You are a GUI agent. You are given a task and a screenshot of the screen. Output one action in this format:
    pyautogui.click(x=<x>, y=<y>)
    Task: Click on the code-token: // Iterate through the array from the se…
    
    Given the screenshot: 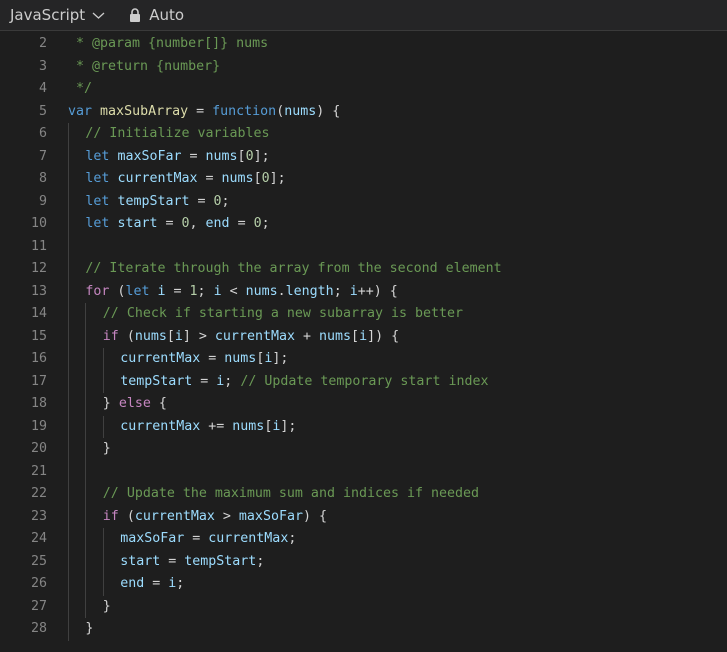 What is the action you would take?
    pyautogui.click(x=293, y=268)
    